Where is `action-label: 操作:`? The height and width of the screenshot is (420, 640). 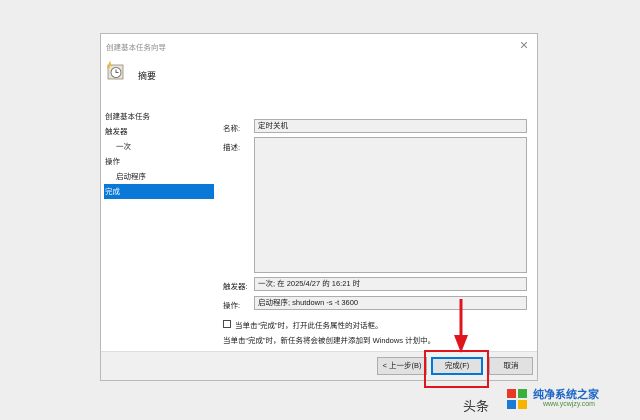
action-label: 操作: is located at coordinates (232, 305).